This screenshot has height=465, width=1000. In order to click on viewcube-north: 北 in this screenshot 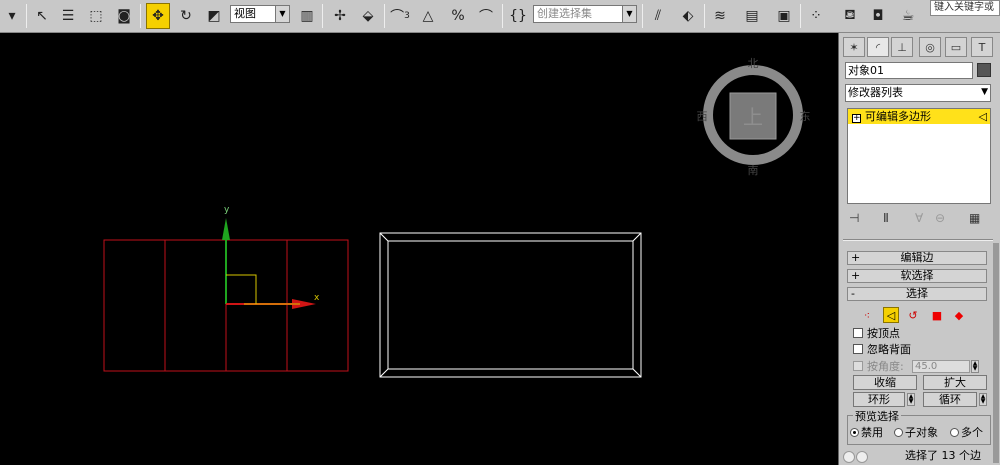, I will do `click(753, 63)`.